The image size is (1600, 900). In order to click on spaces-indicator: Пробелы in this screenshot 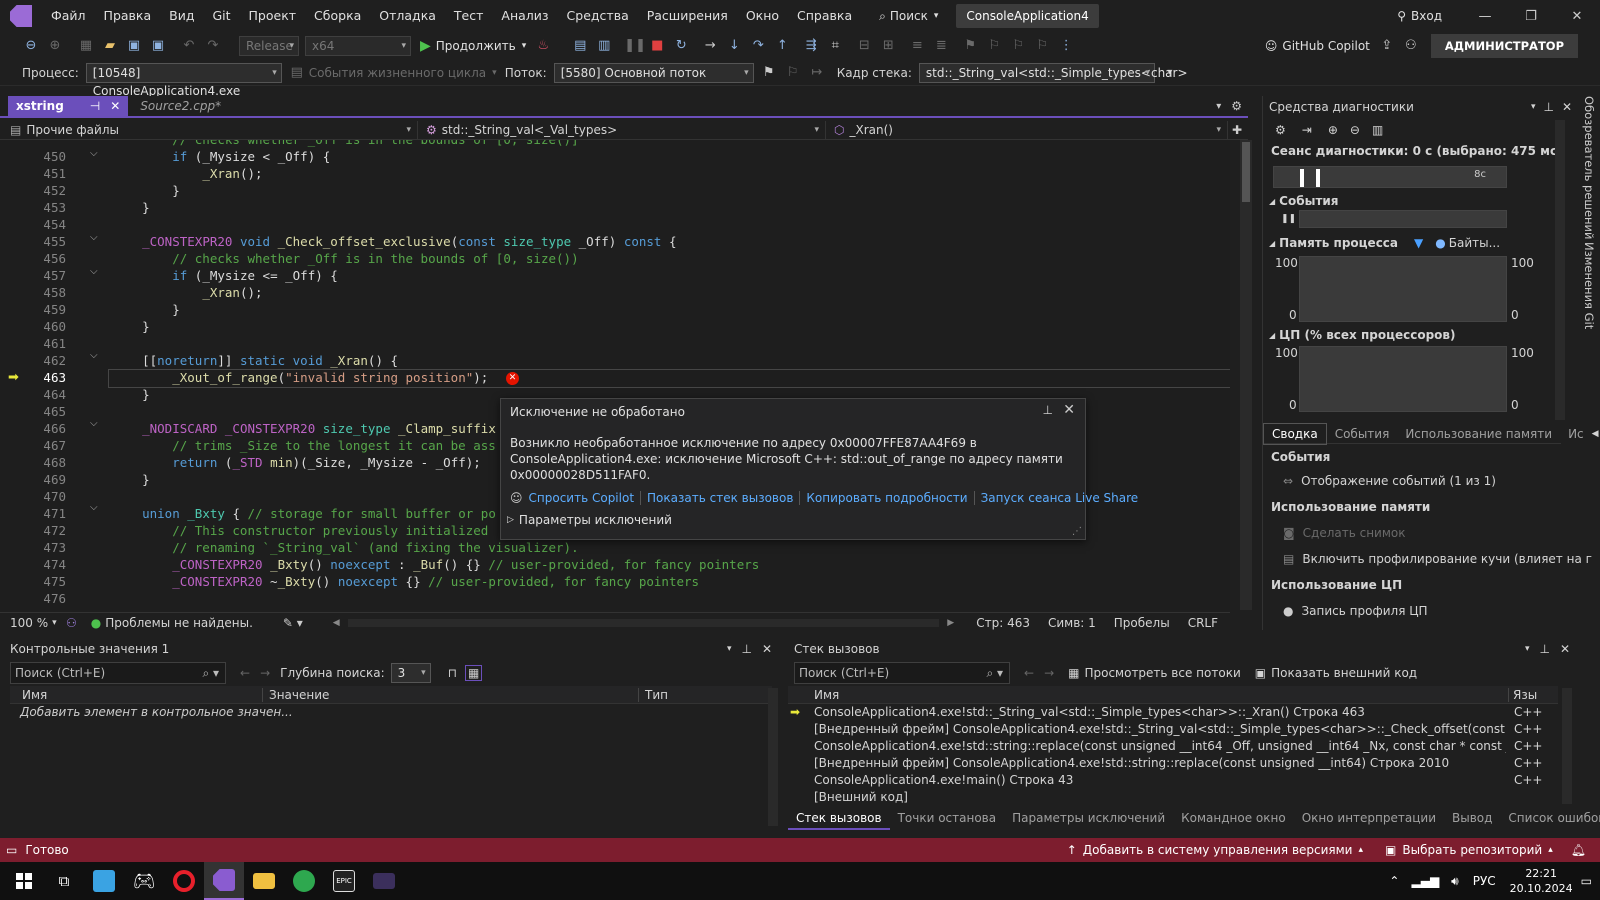, I will do `click(1142, 623)`.